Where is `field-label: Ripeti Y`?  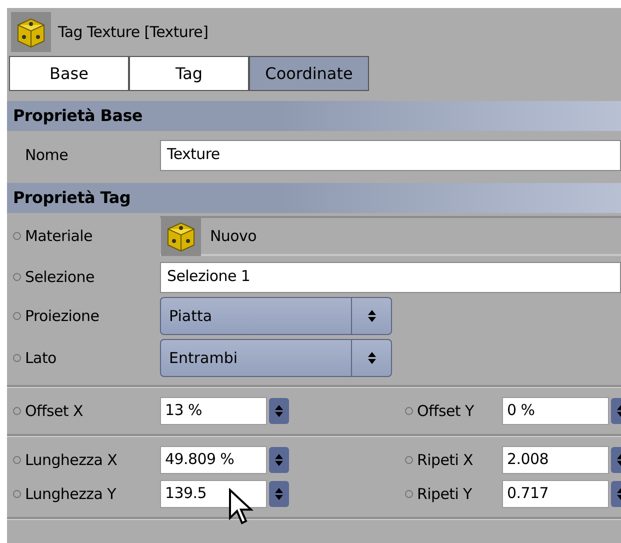 field-label: Ripeti Y is located at coordinates (445, 494).